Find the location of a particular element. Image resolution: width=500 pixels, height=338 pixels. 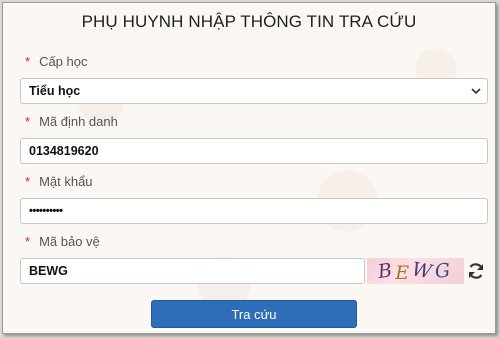

captcha-image: B E W G is located at coordinates (415, 271).